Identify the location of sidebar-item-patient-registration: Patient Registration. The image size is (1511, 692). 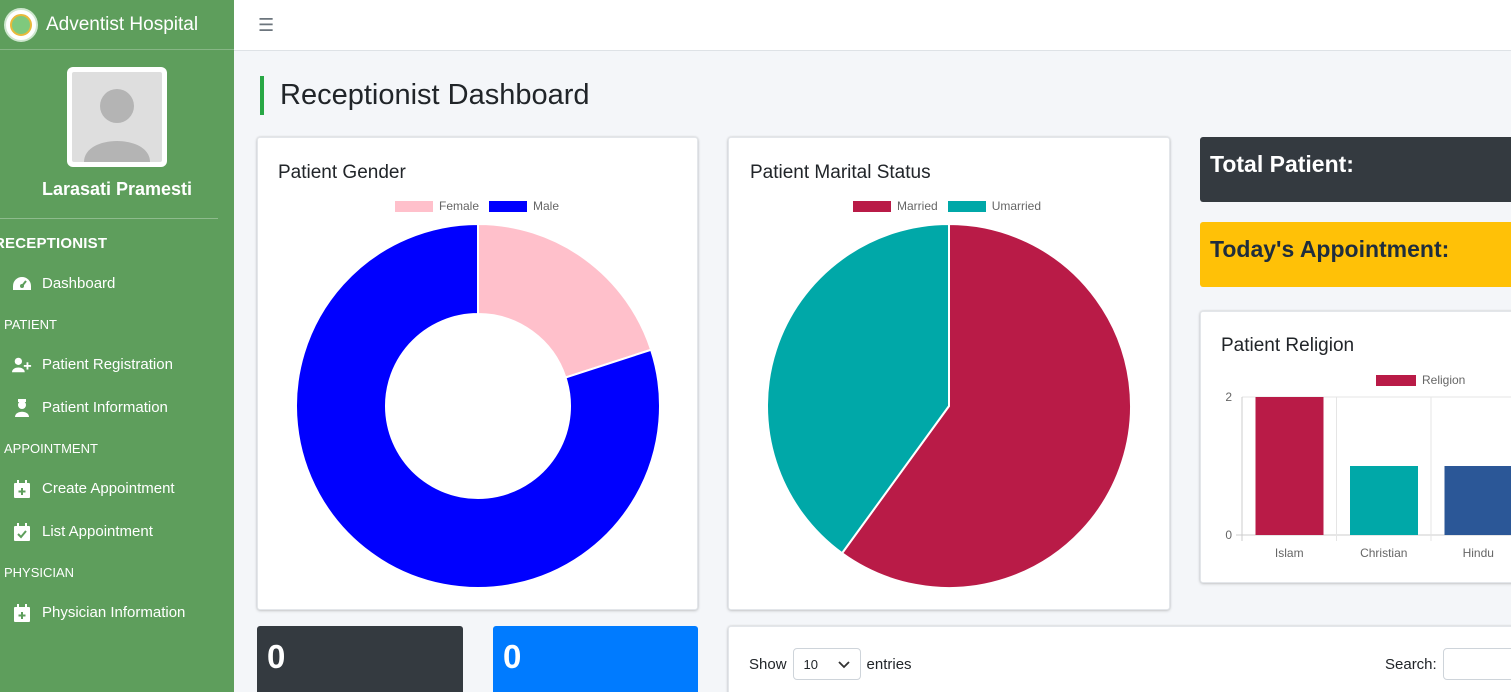
(117, 364).